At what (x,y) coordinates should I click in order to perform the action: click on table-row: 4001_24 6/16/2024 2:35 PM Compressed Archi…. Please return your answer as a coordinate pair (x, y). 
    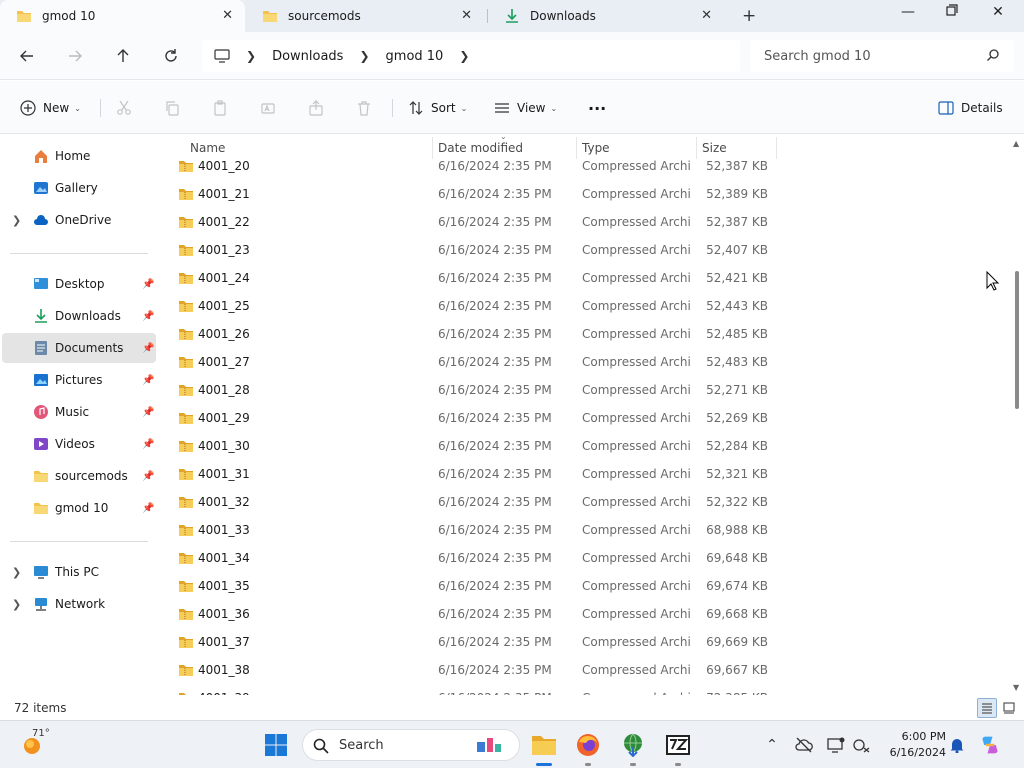
    Looking at the image, I should click on (476, 278).